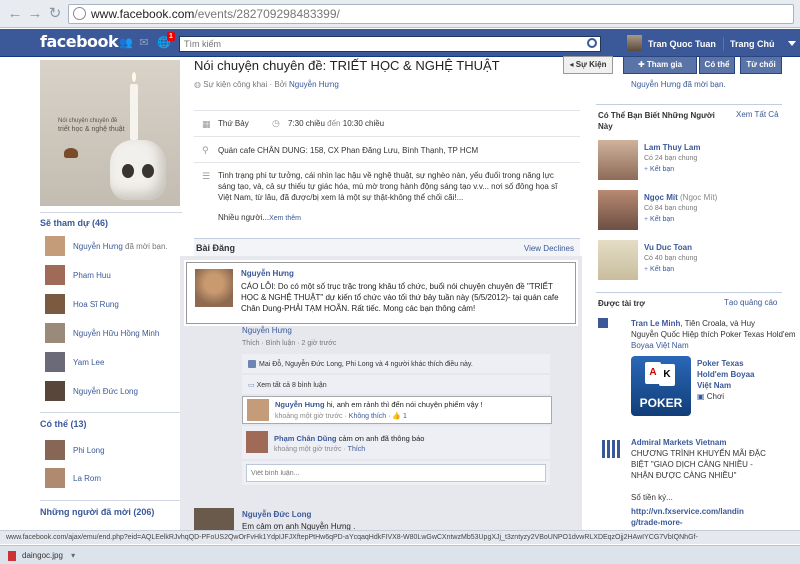  What do you see at coordinates (92, 275) in the screenshot?
I see `attendee-name: Pham Huu` at bounding box center [92, 275].